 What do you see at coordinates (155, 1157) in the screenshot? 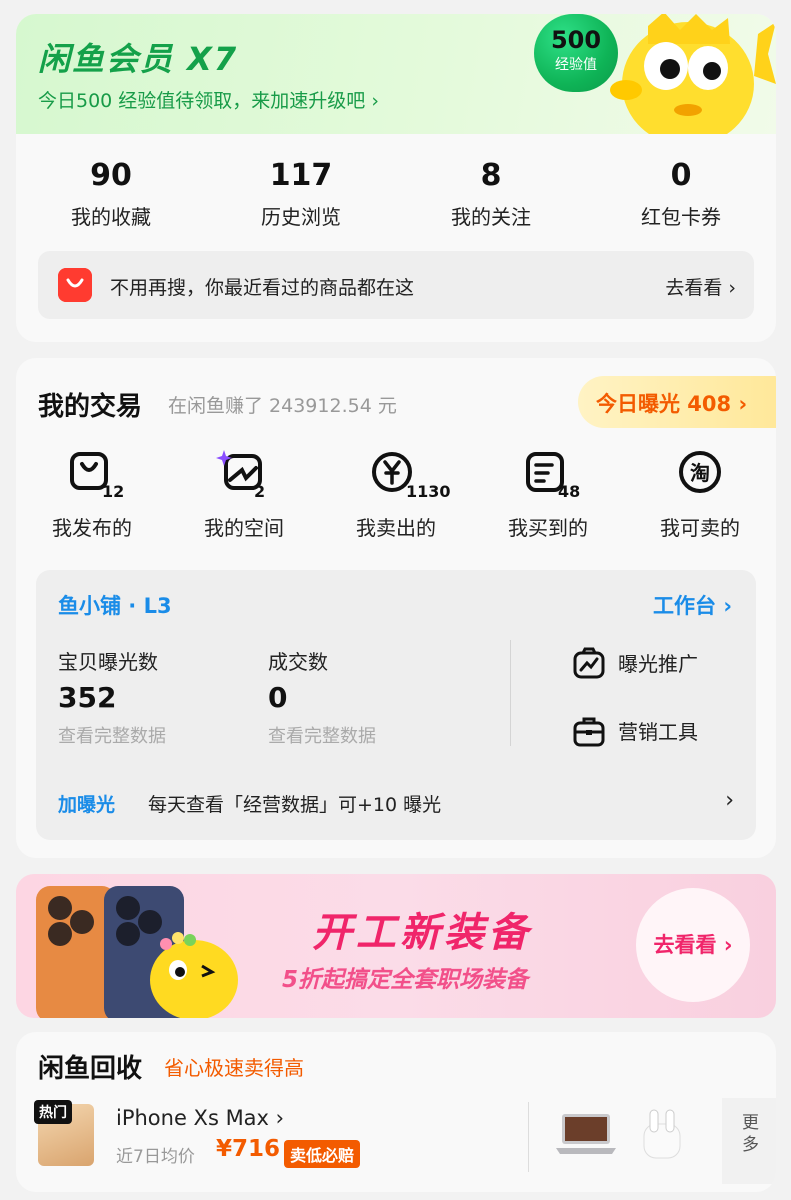
I see `avg-price-label: 近7日均价` at bounding box center [155, 1157].